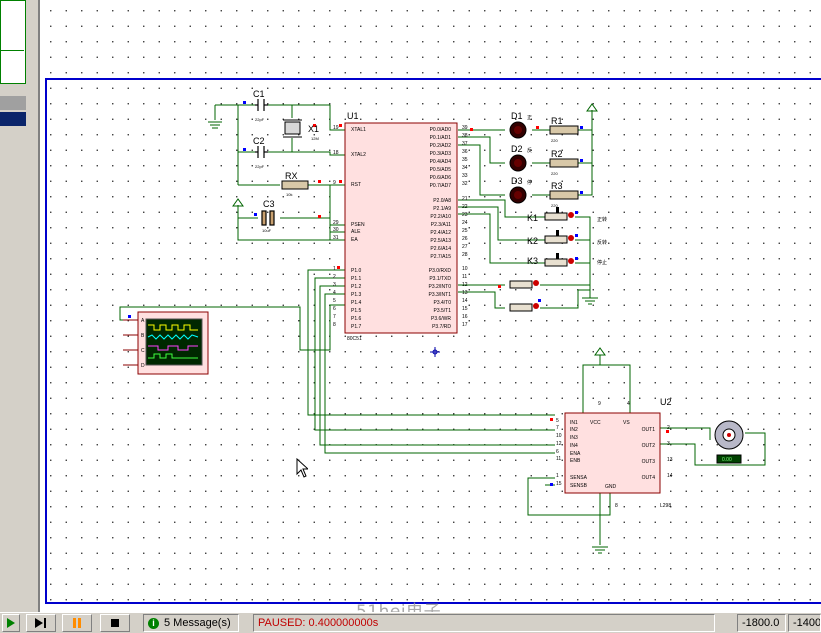  I want to click on l298-pin-label: GND, so click(611, 487).